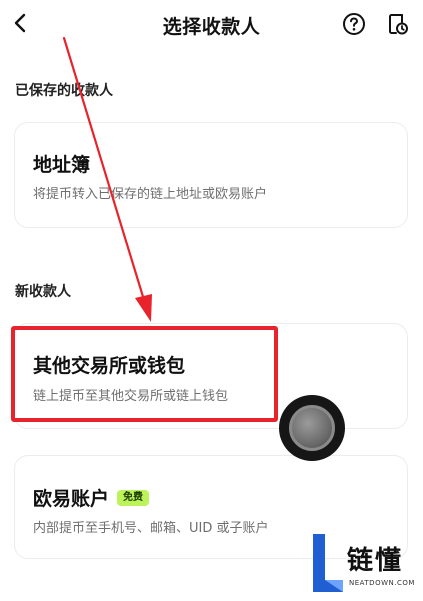 Image resolution: width=423 pixels, height=601 pixels. I want to click on watermark: 链懂 NEATDOWN.COM, so click(364, 563).